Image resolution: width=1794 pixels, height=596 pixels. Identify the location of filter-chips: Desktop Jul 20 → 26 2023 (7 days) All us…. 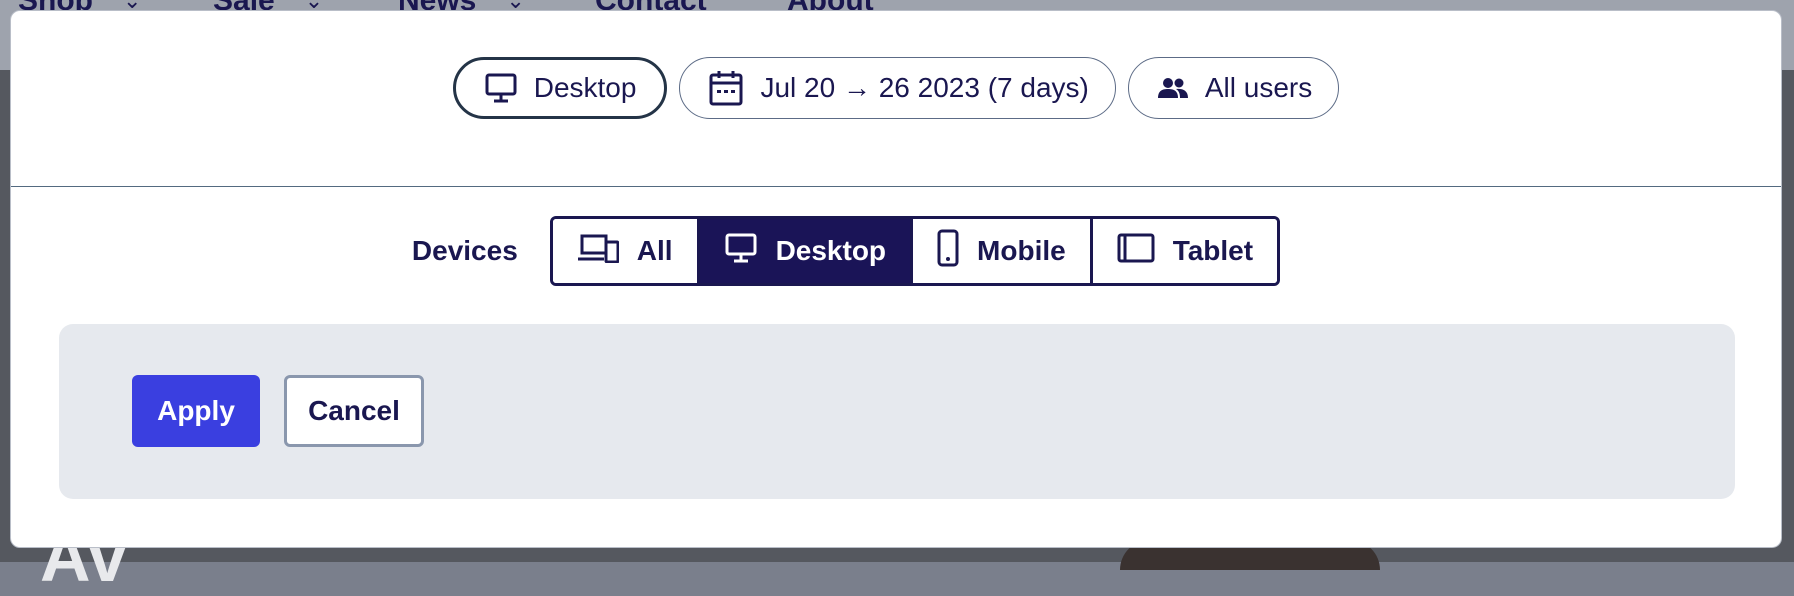
(896, 91).